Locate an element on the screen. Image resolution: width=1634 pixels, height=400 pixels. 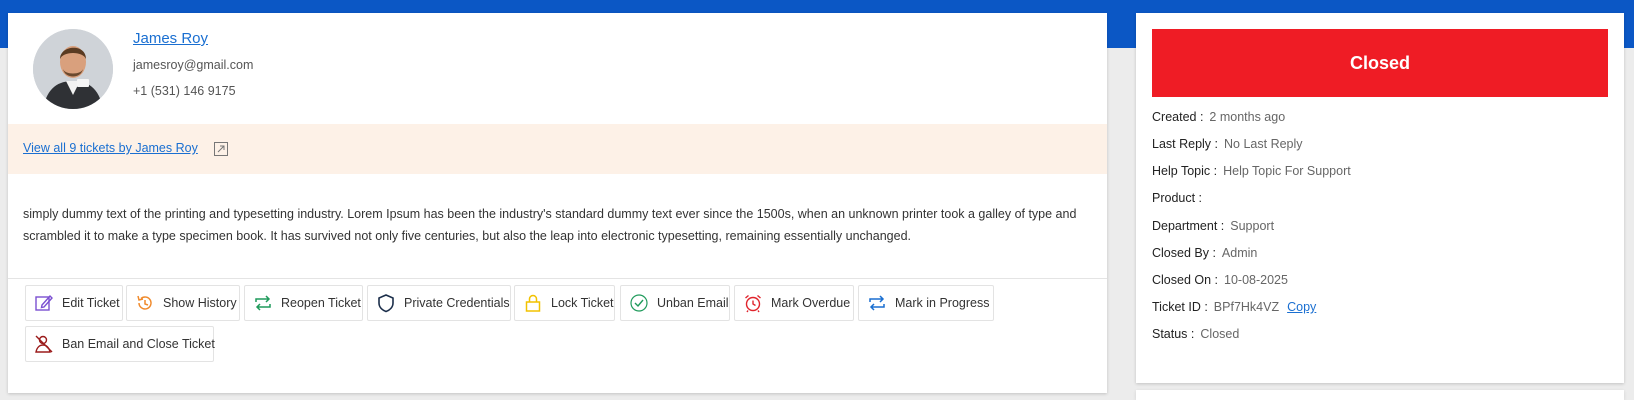
private-credentials-button: Private Credentials is located at coordinates (439, 303).